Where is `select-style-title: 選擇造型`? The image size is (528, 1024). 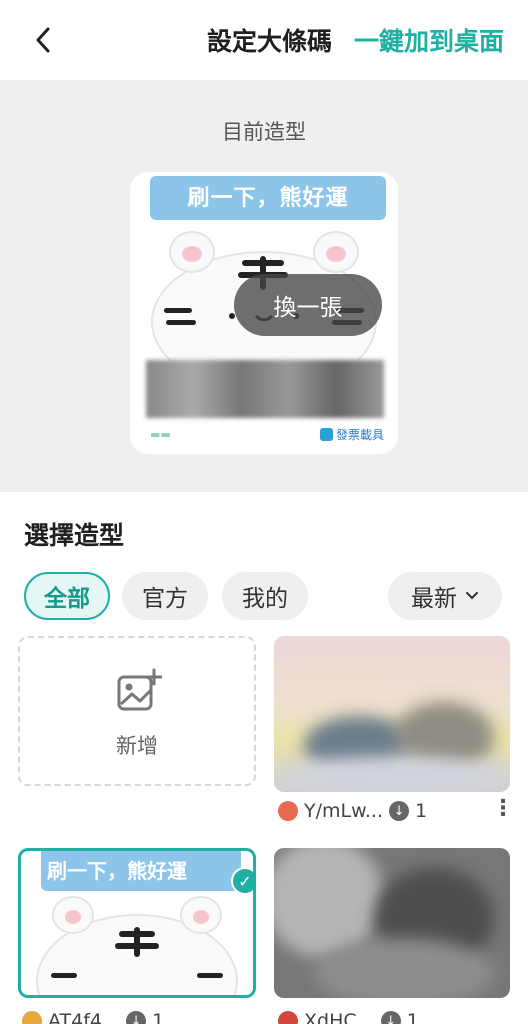 select-style-title: 選擇造型 is located at coordinates (74, 535).